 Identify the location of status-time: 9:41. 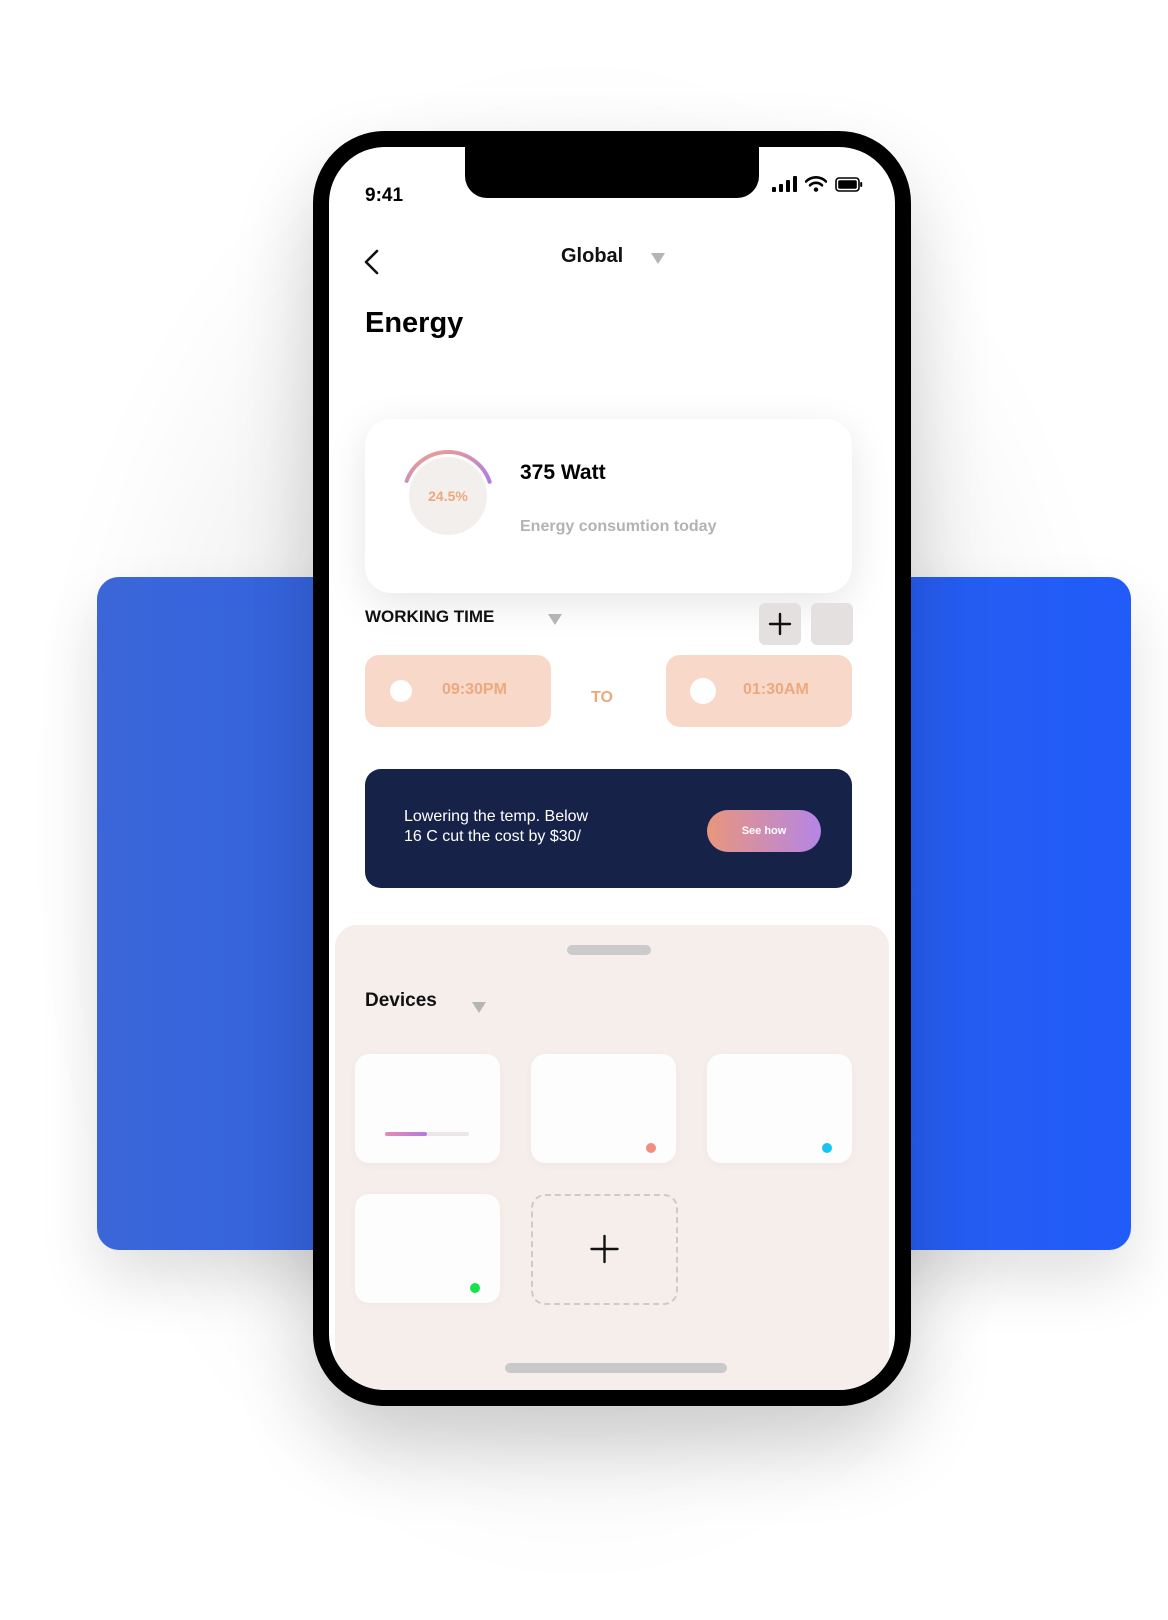
(384, 195).